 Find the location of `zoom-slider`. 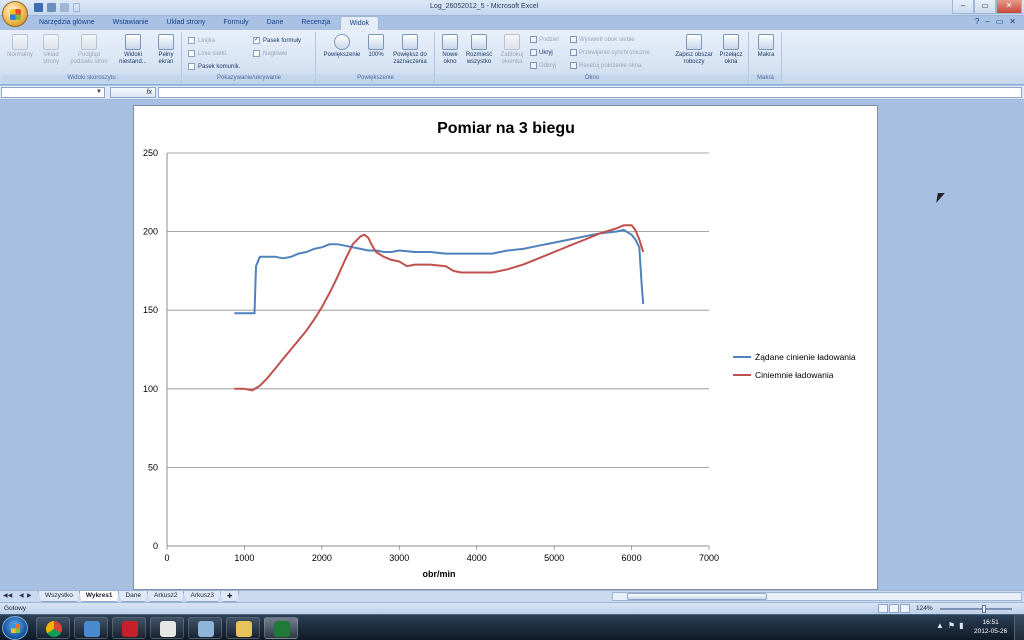

zoom-slider is located at coordinates (976, 609).